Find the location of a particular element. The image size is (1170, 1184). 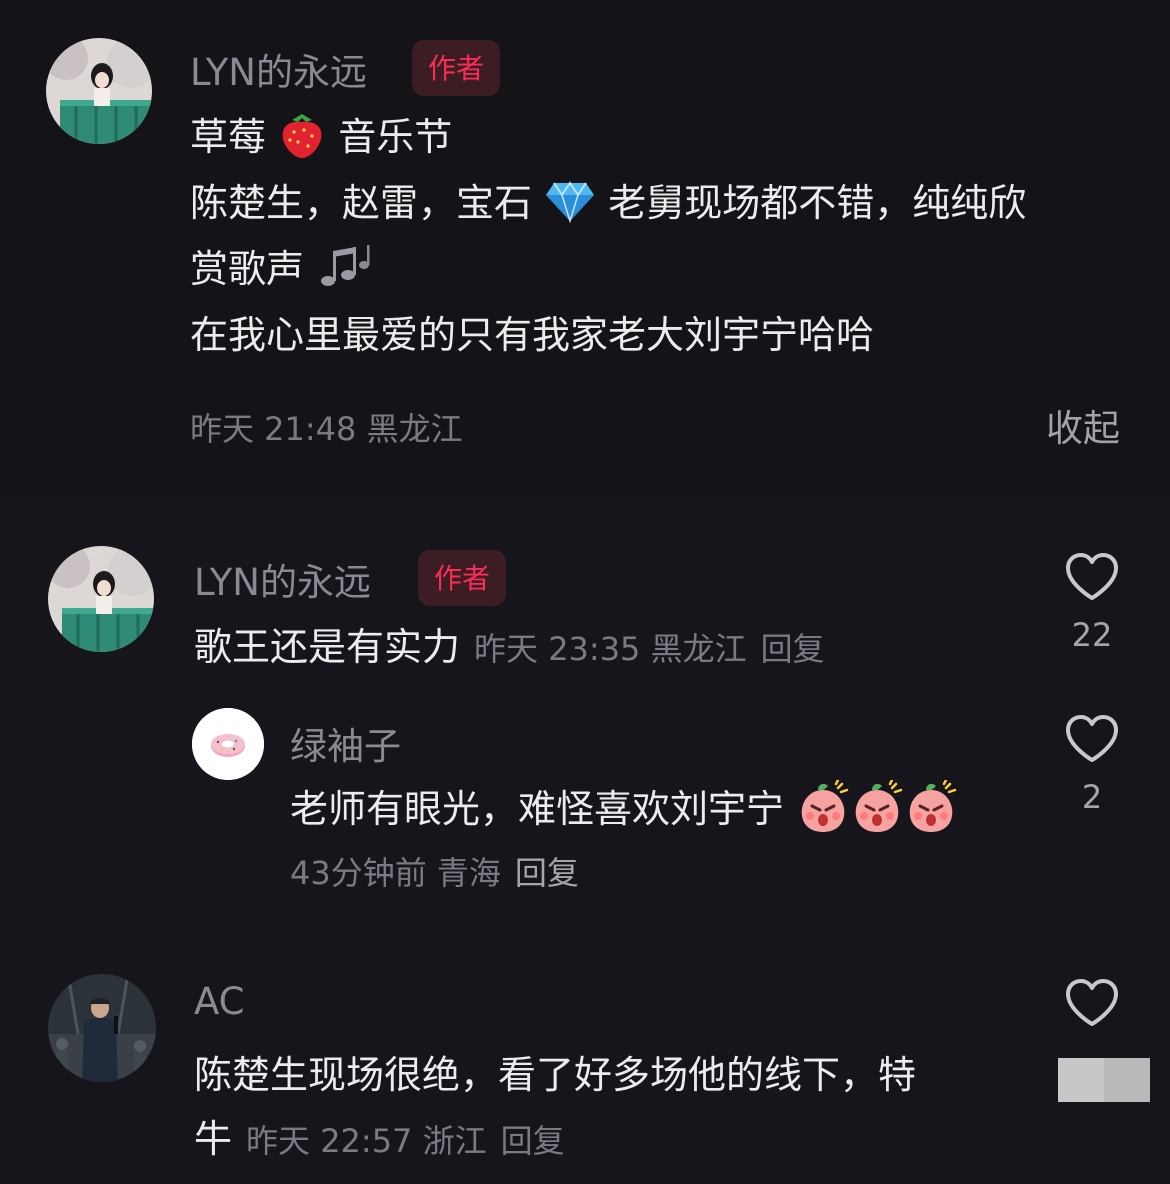

comment-text-line-1: 陈楚生现场很绝，看了好多场他的线下，特 is located at coordinates (555, 1075).